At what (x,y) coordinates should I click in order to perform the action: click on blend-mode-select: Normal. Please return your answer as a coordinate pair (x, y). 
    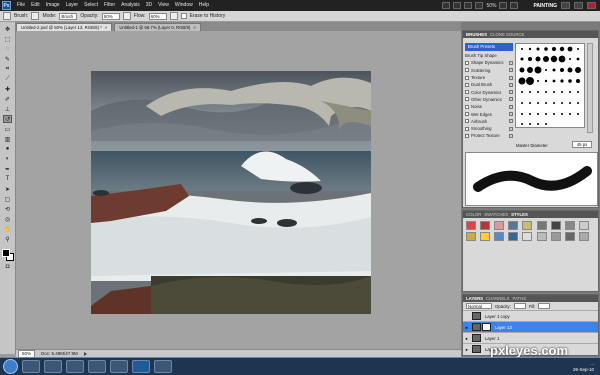
    Looking at the image, I should click on (479, 306).